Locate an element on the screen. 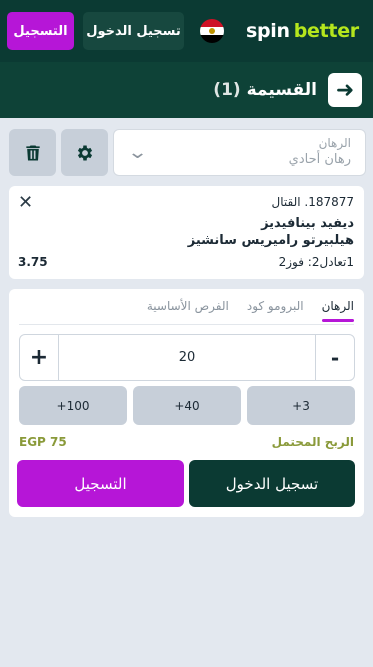 The height and width of the screenshot is (667, 373). slip-title-text: القسيمة is located at coordinates (281, 90).